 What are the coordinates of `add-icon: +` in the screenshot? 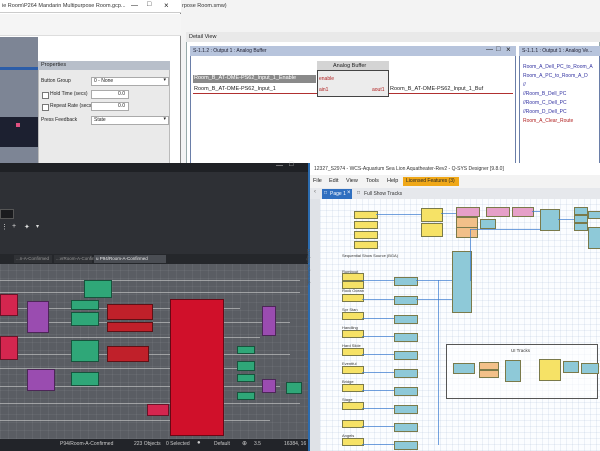 It's located at (14, 226).